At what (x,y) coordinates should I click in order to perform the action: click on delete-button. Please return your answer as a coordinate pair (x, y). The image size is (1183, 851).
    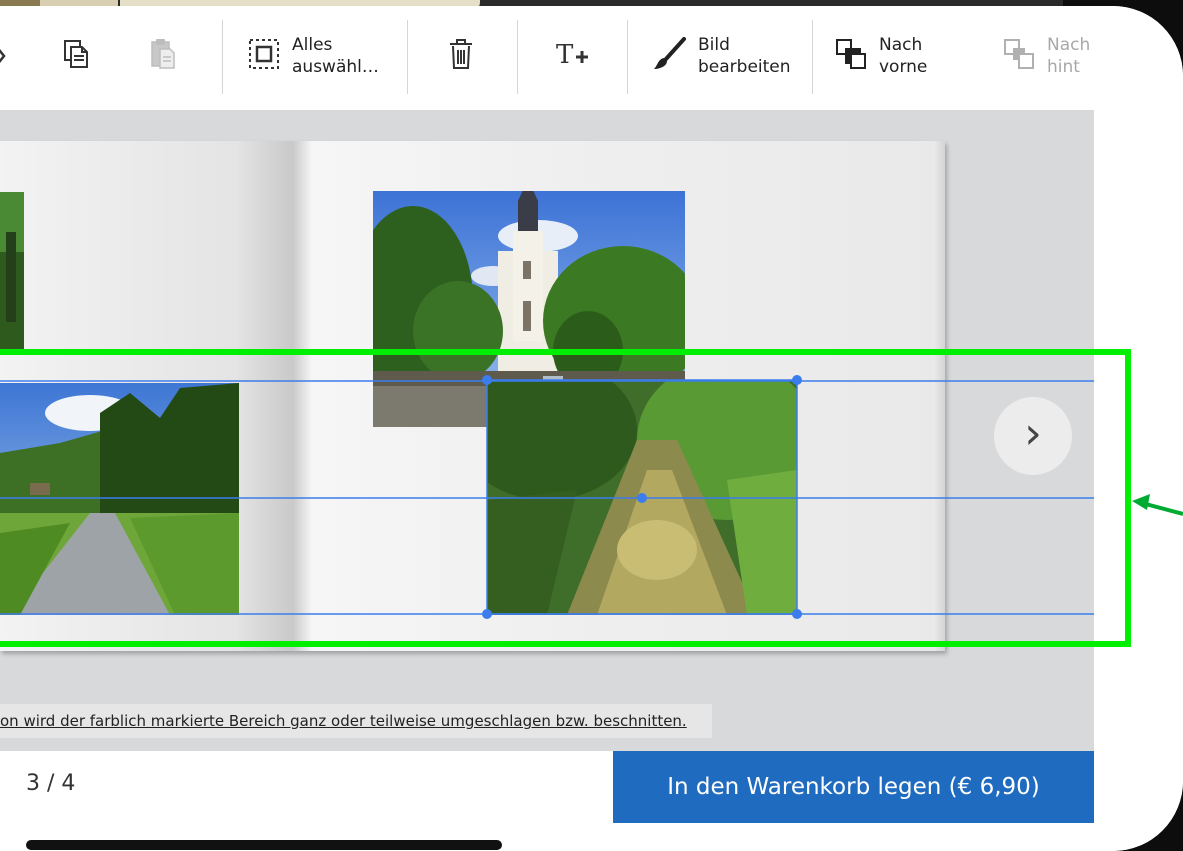
    Looking at the image, I should click on (461, 56).